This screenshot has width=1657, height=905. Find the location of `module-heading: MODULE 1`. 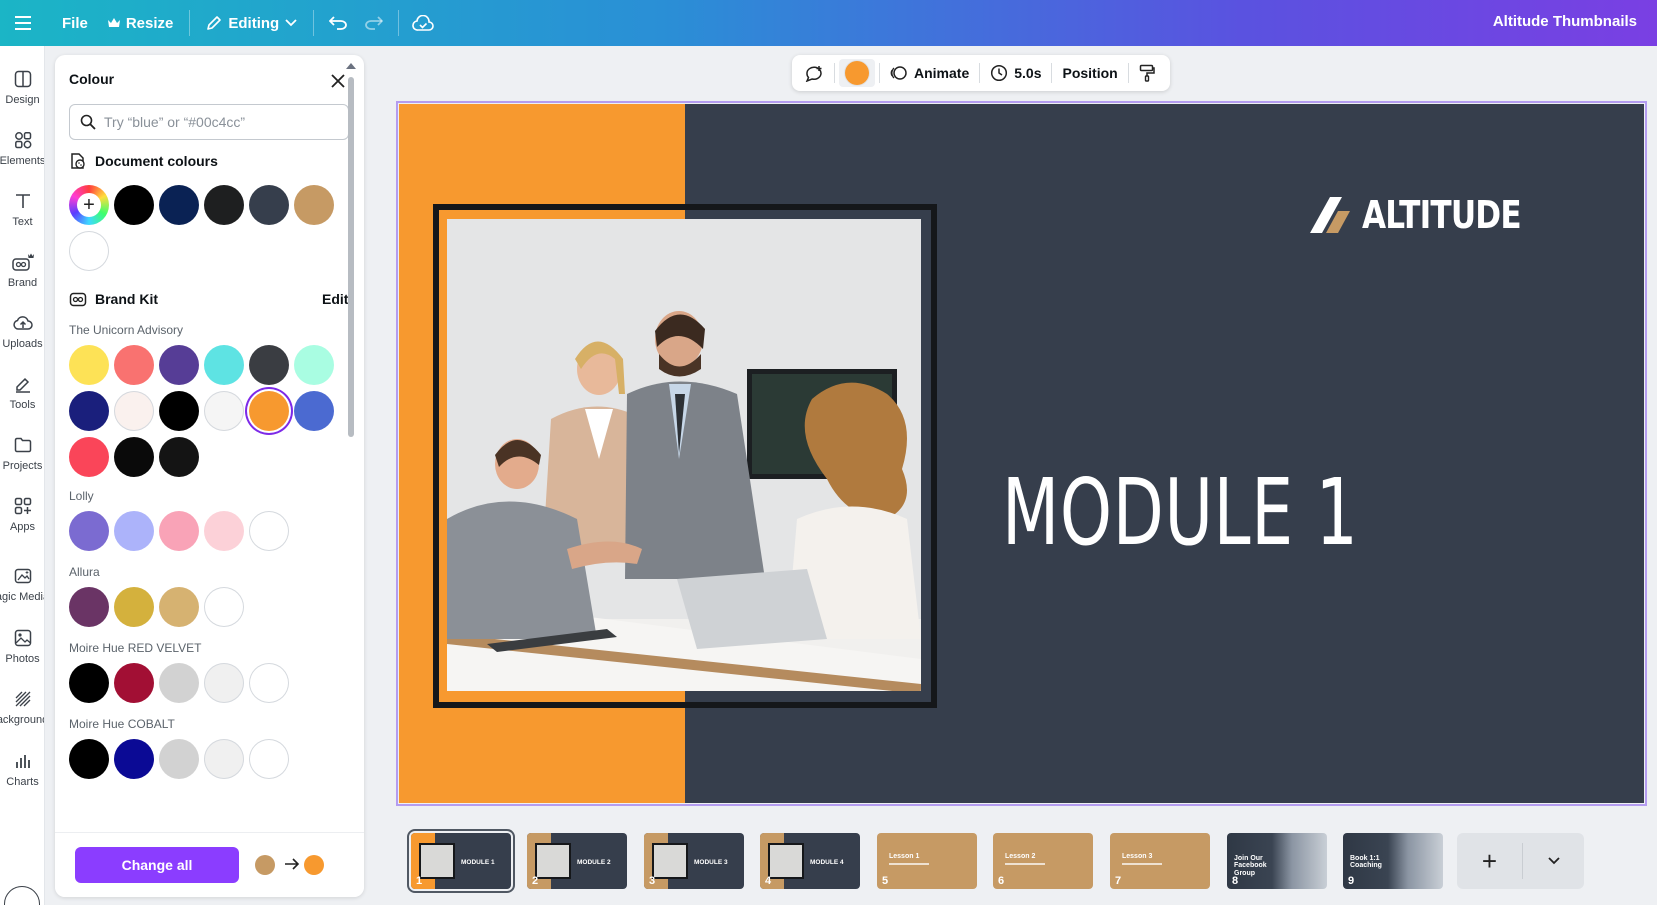

module-heading: MODULE 1 is located at coordinates (1180, 512).